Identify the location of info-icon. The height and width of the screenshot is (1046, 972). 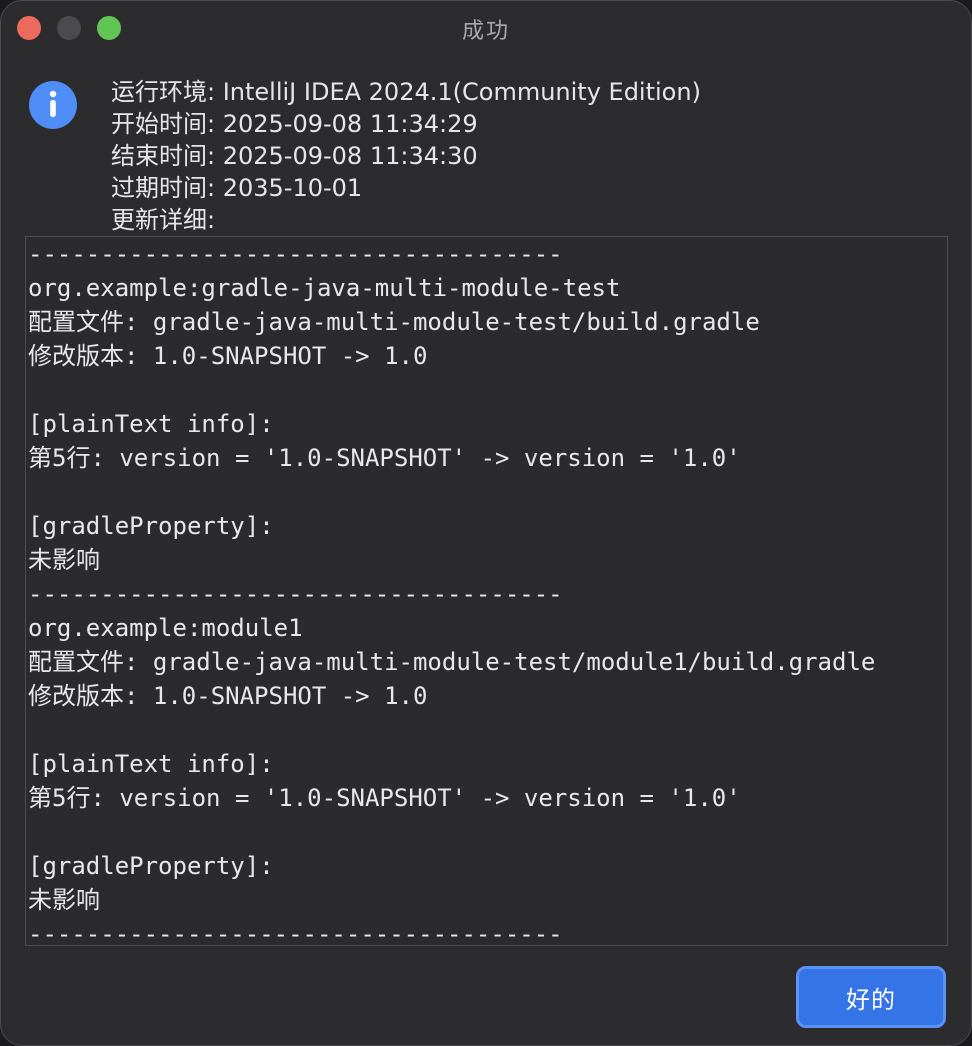
(53, 105).